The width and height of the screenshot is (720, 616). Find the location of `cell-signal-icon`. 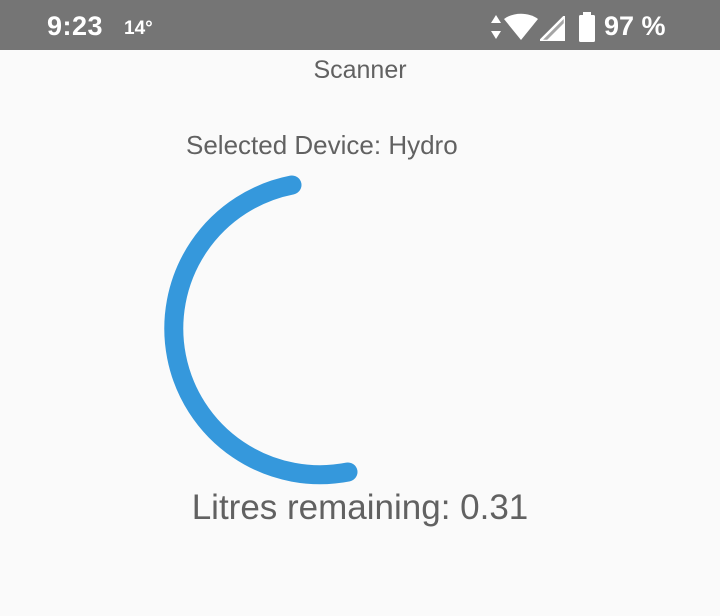

cell-signal-icon is located at coordinates (552, 28).